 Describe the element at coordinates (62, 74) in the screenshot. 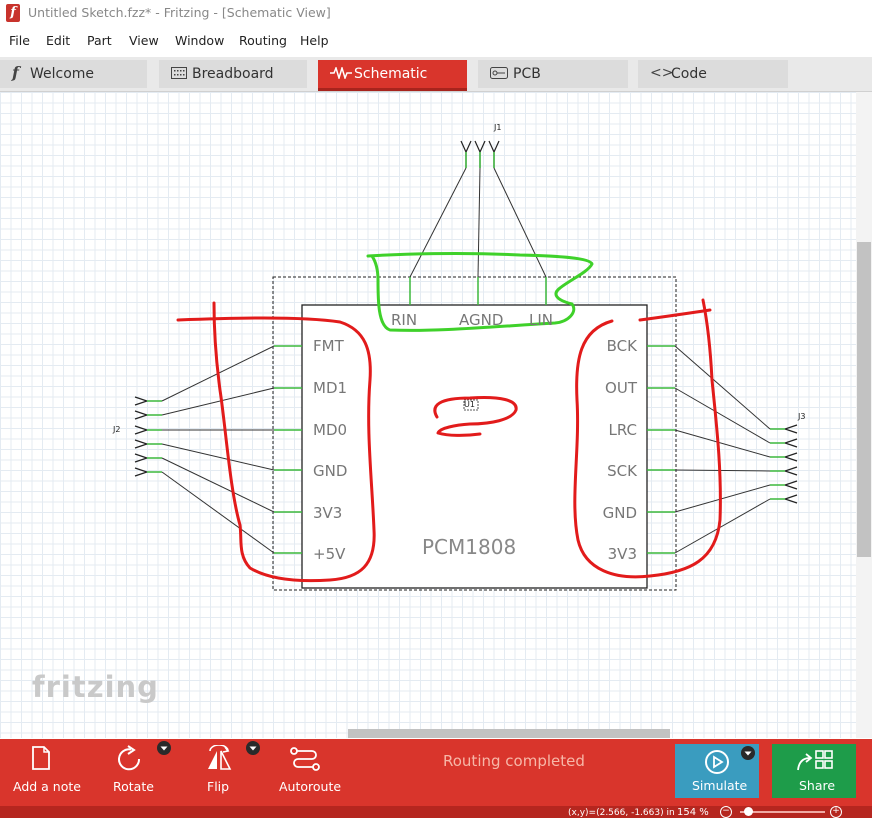

I see `tab-welcome-label: Welcome` at that location.